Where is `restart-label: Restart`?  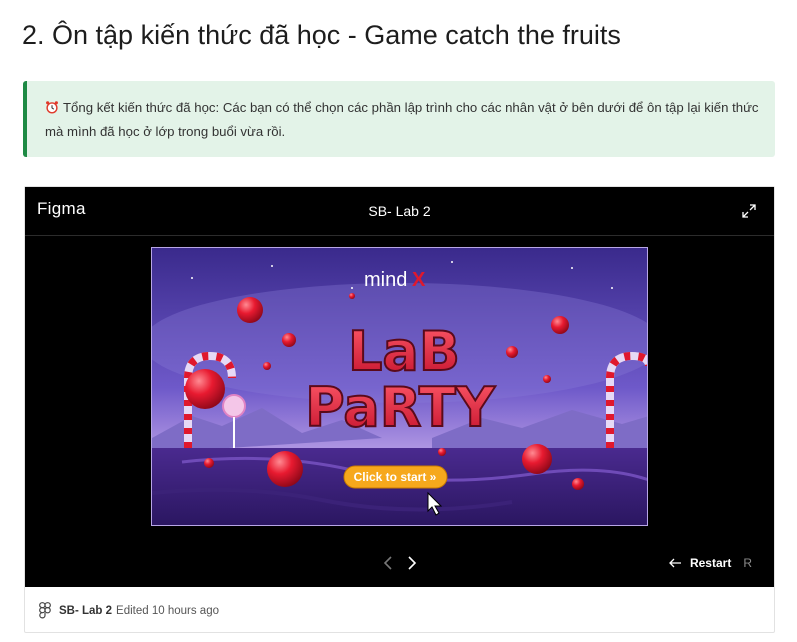 restart-label: Restart is located at coordinates (710, 563).